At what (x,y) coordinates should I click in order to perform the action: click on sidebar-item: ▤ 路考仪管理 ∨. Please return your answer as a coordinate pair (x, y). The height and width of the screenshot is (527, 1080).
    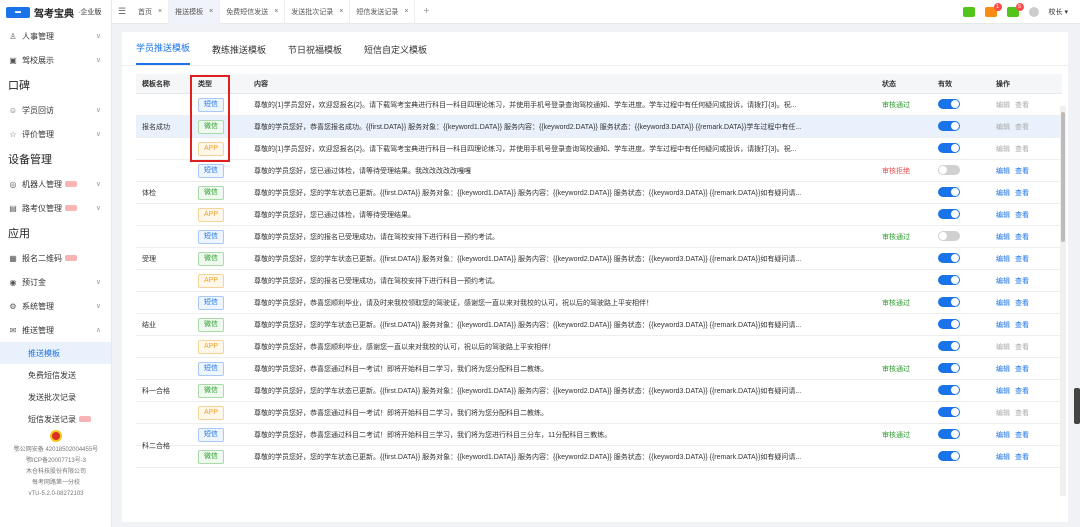
    Looking at the image, I should click on (55, 208).